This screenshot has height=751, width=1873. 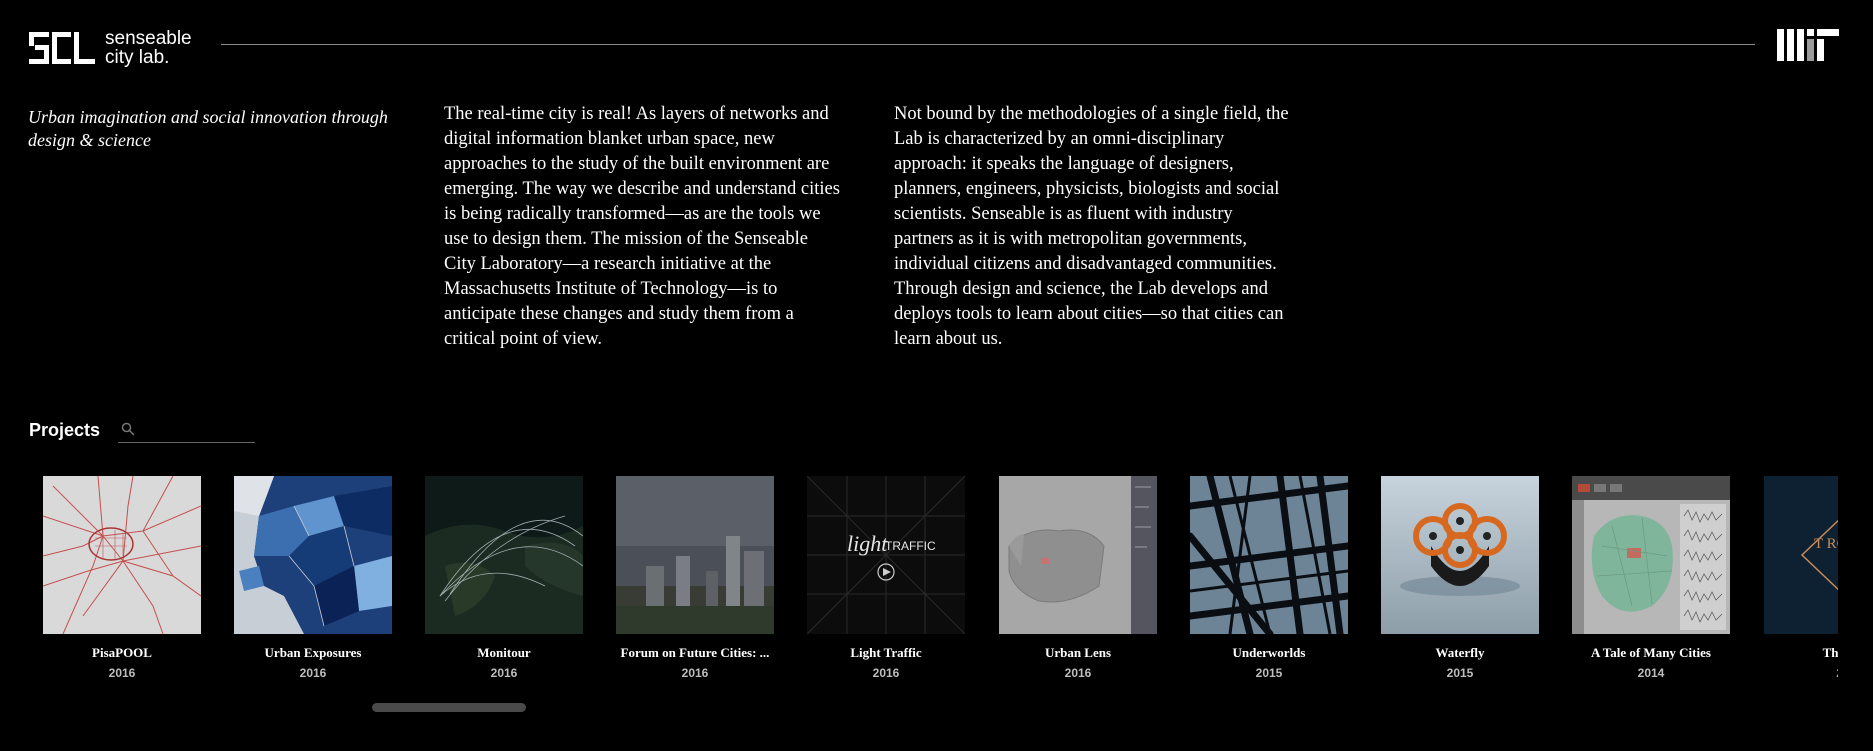 What do you see at coordinates (988, 44) in the screenshot?
I see `header-divider` at bounding box center [988, 44].